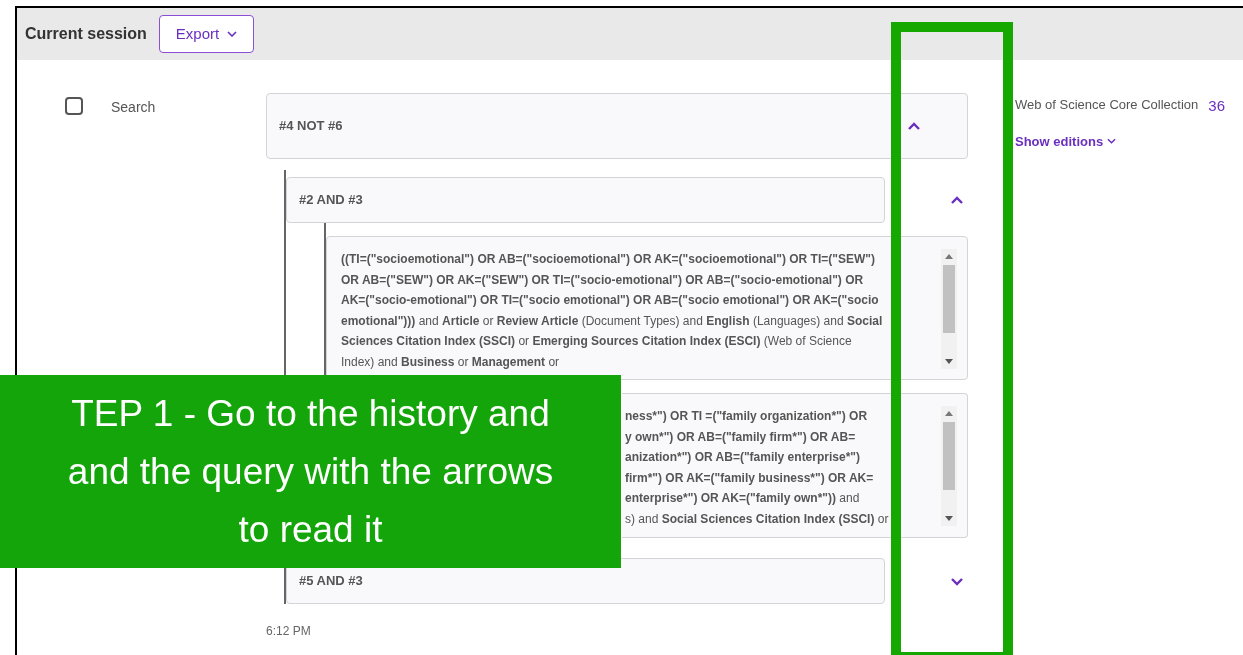 Image resolution: width=1243 pixels, height=655 pixels. Describe the element at coordinates (331, 581) in the screenshot. I see `query-label: #5 AND #3` at that location.